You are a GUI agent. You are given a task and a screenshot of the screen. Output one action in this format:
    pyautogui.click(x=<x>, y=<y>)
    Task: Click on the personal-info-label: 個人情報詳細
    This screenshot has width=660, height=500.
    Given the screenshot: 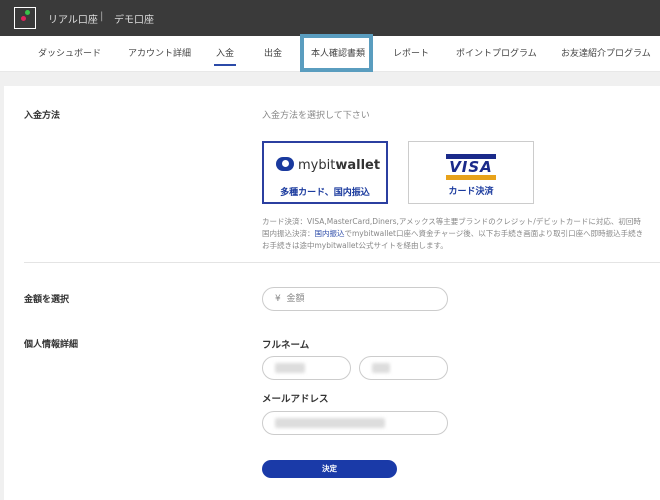 What is the action you would take?
    pyautogui.click(x=51, y=345)
    